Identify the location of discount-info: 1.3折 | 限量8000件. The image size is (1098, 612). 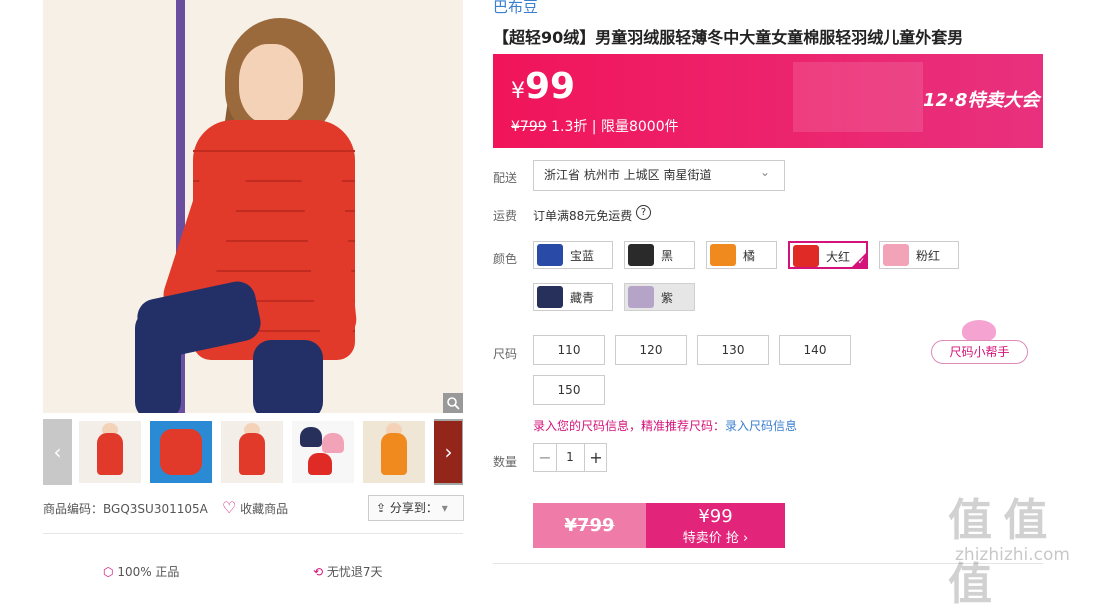
(615, 127).